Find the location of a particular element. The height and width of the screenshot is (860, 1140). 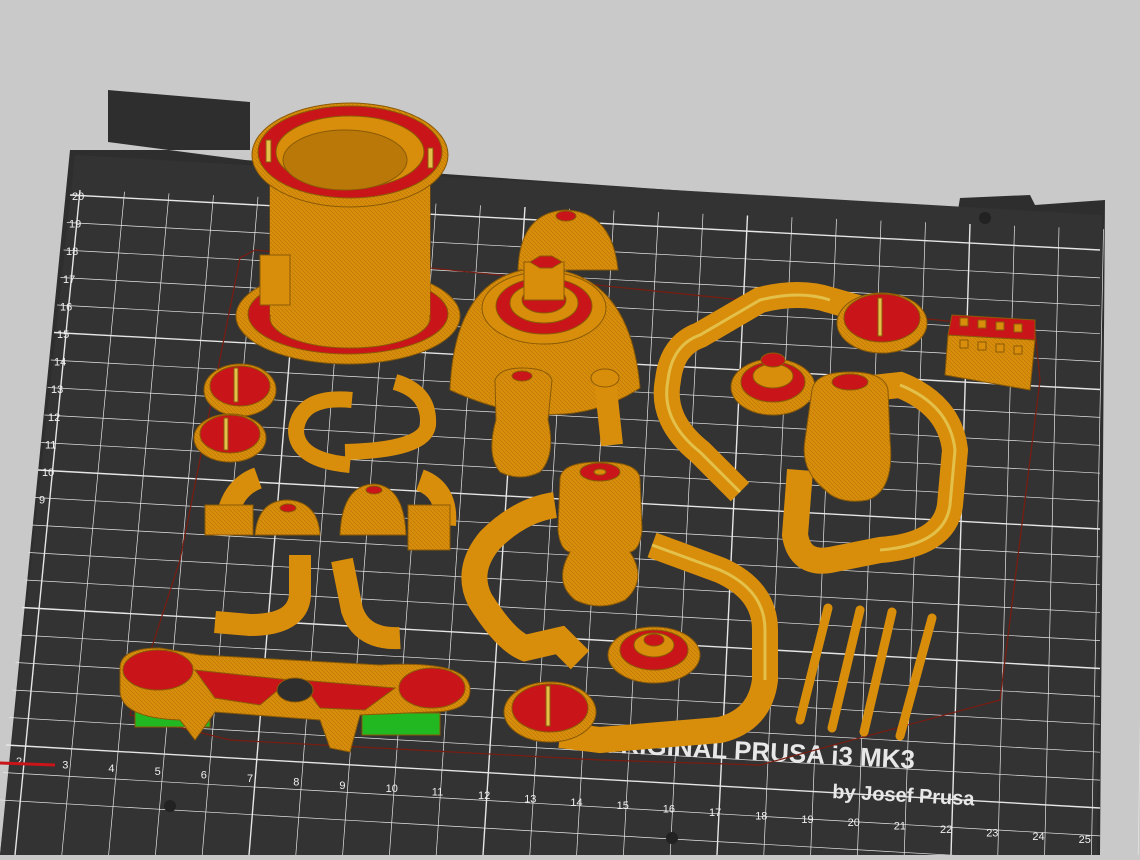

model-tank is located at coordinates (600, 534).